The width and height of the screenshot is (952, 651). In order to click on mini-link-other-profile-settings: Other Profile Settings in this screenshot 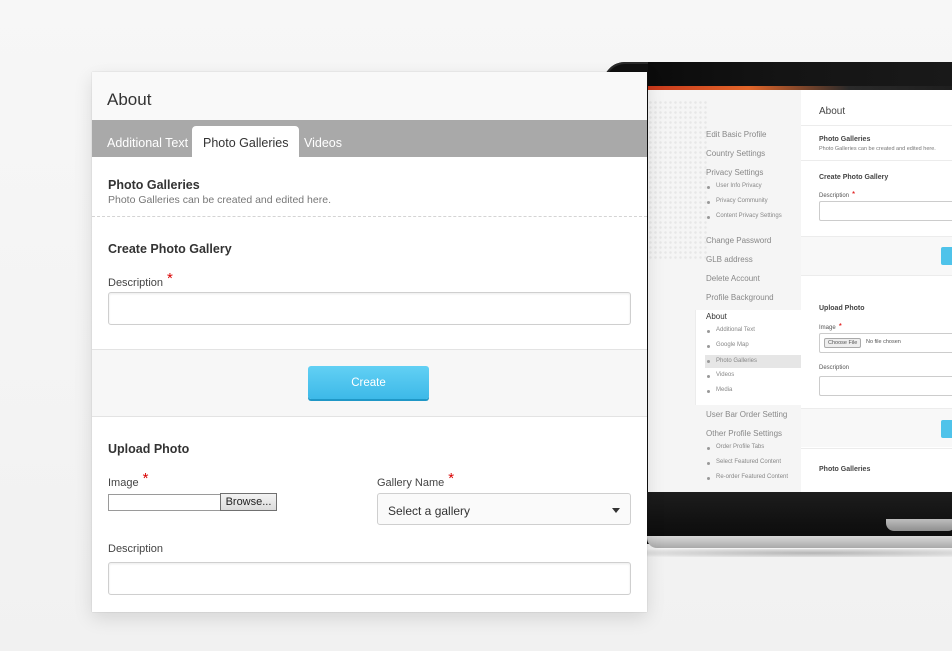, I will do `click(744, 433)`.